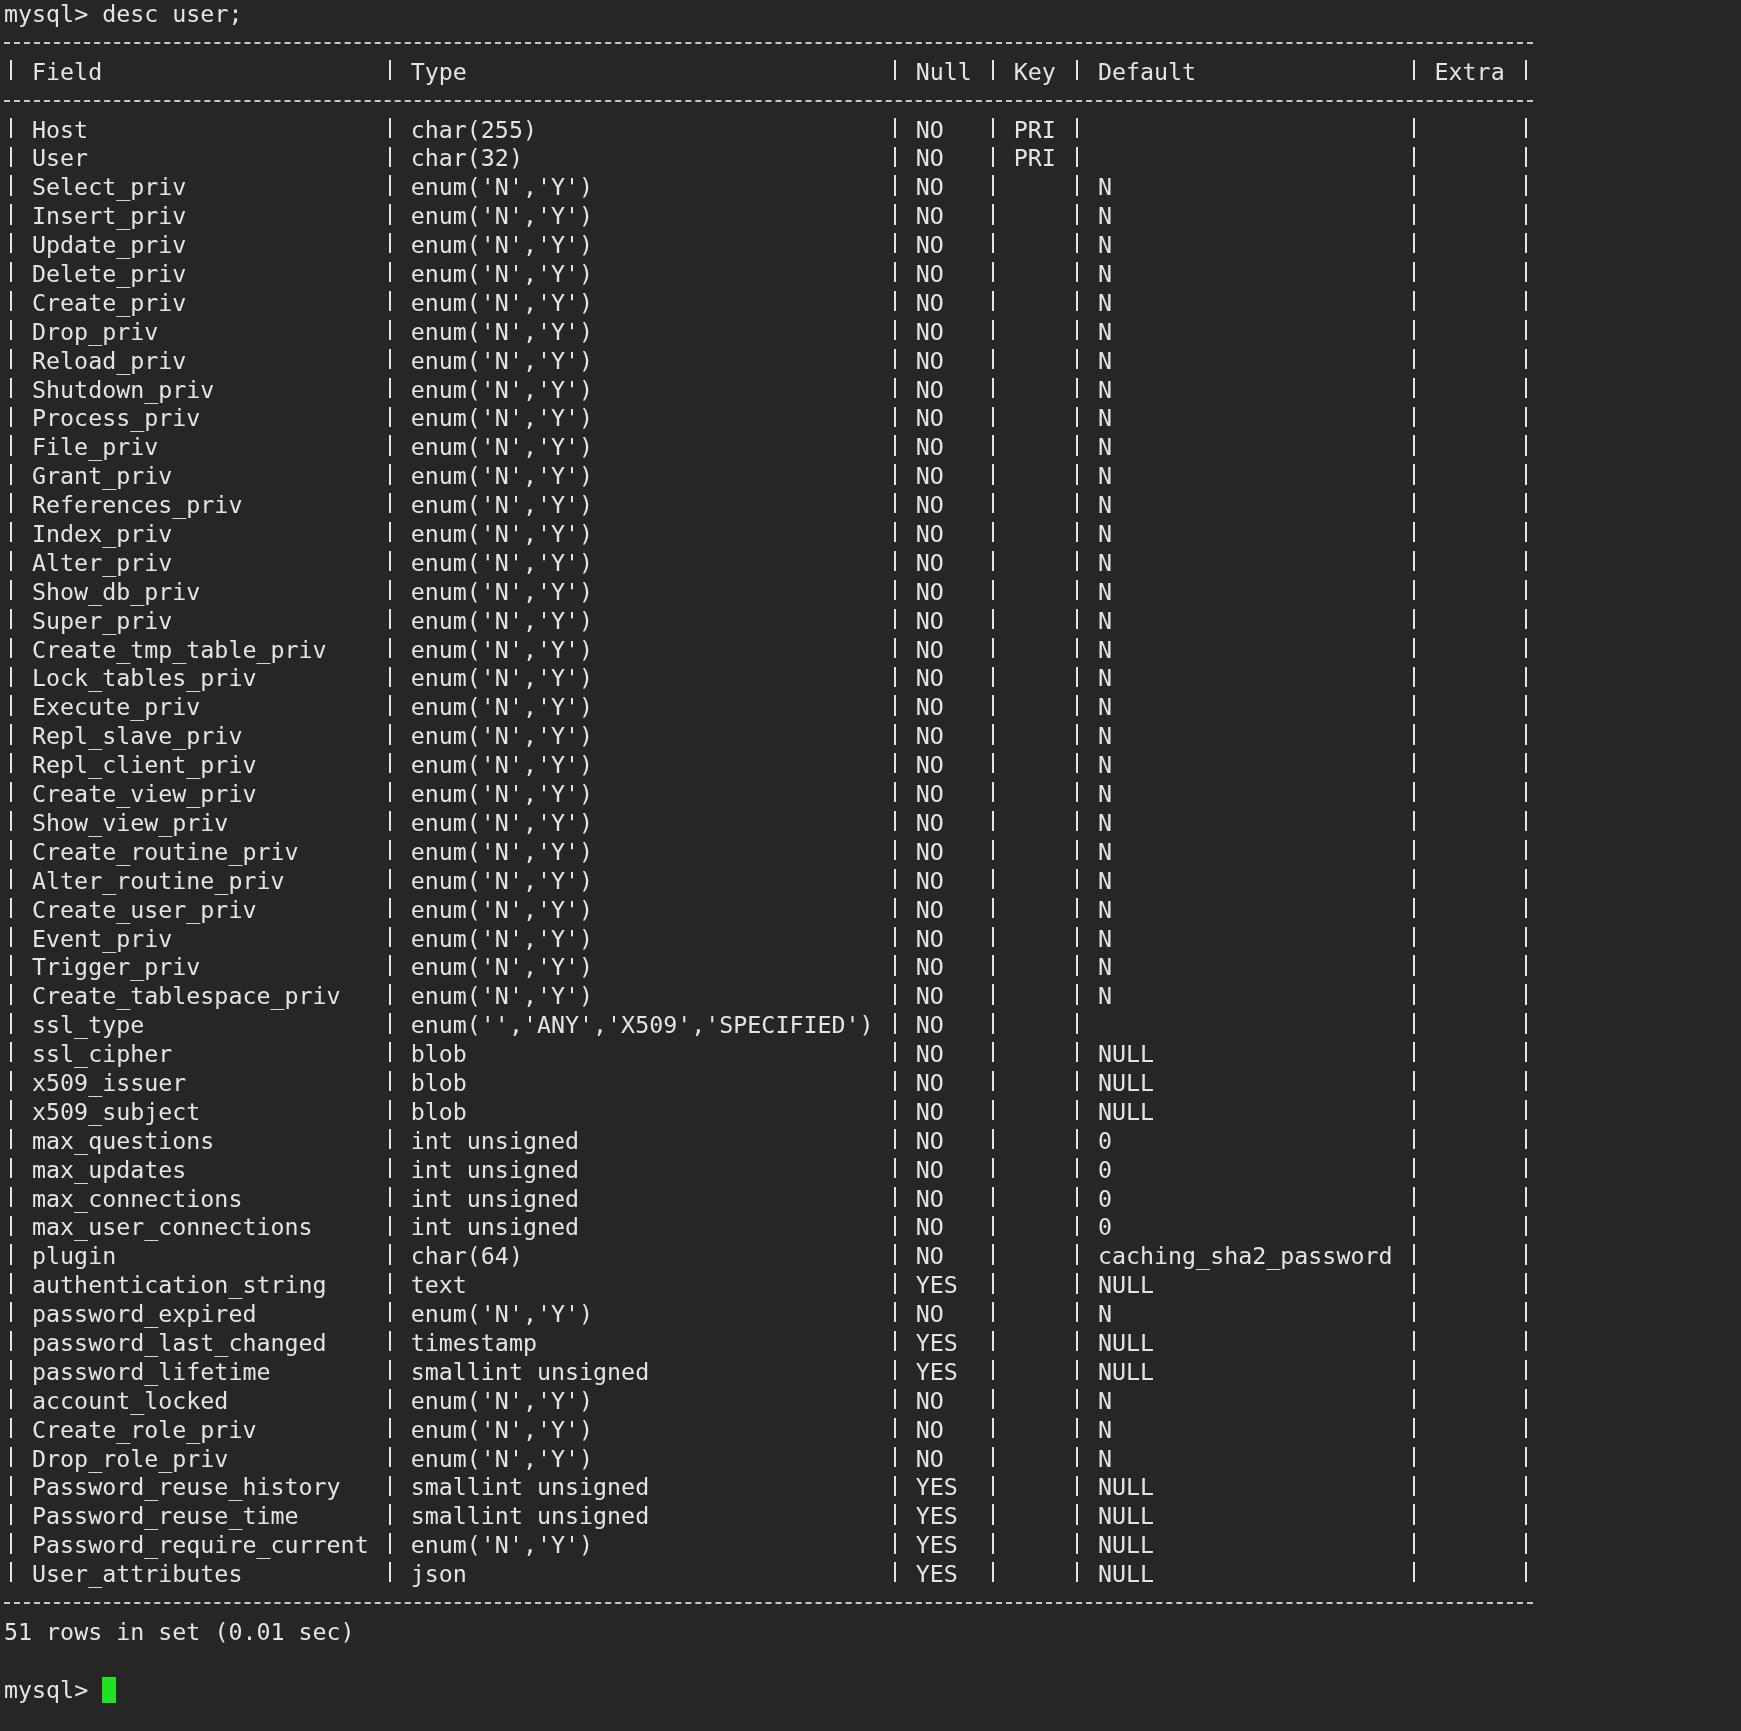 The height and width of the screenshot is (1731, 1741). I want to click on column-header: Type, so click(438, 72).